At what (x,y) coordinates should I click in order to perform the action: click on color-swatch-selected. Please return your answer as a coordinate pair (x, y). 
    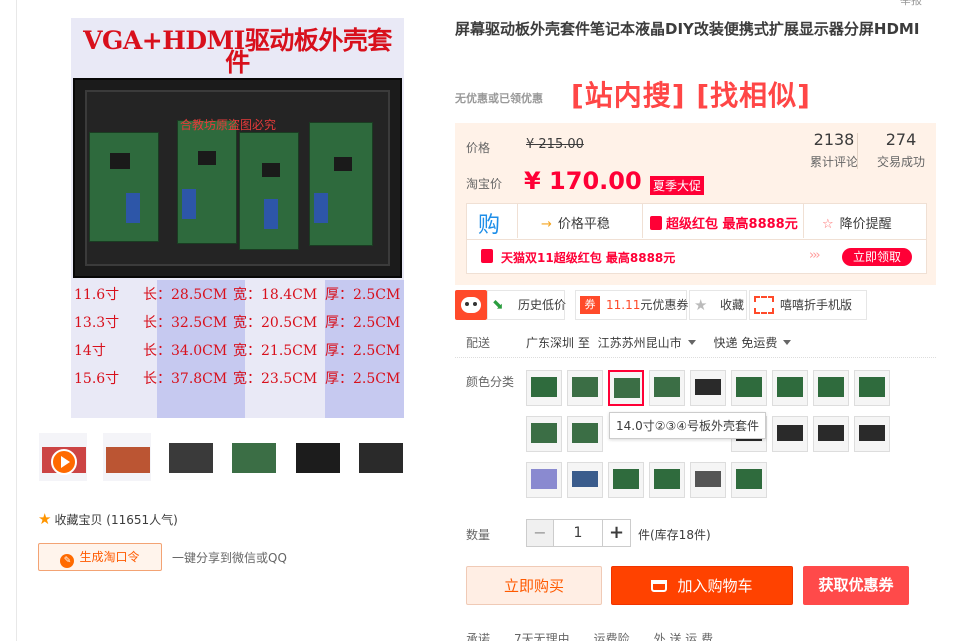
    Looking at the image, I should click on (626, 388).